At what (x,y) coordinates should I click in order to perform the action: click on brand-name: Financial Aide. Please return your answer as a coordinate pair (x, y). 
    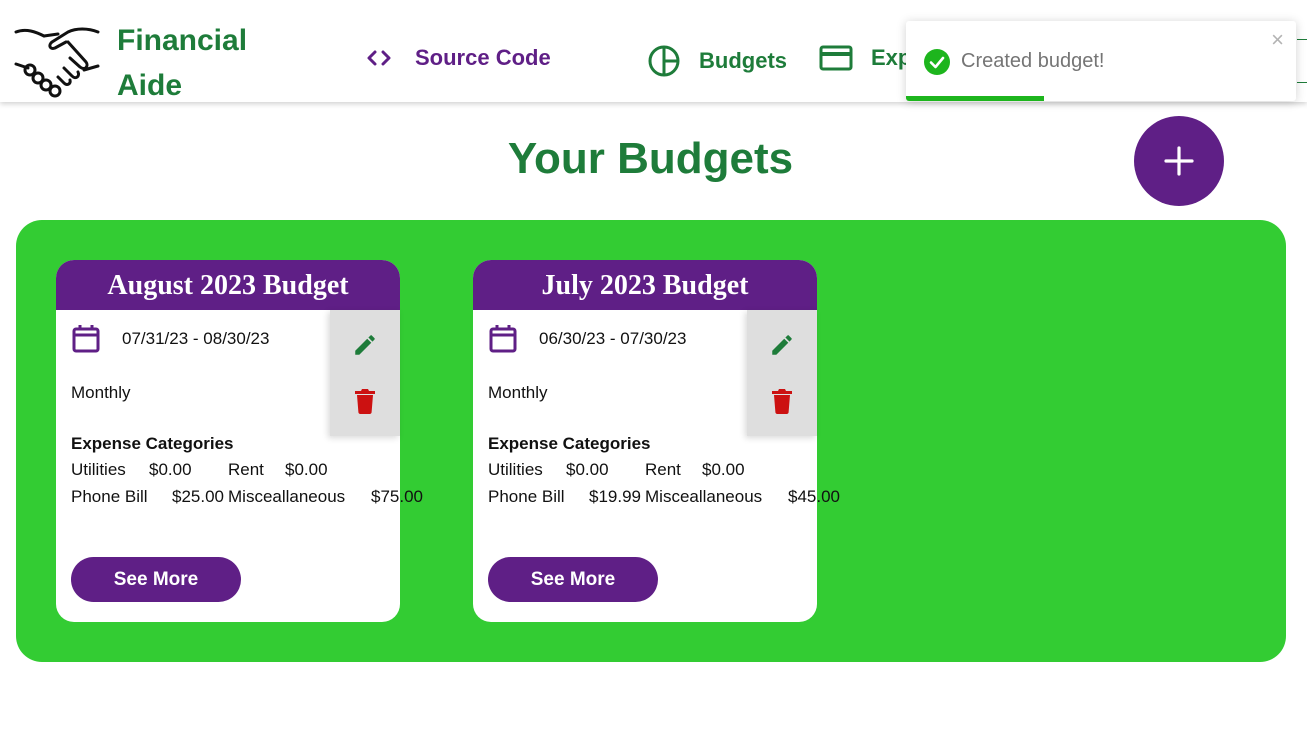
    Looking at the image, I should click on (182, 63).